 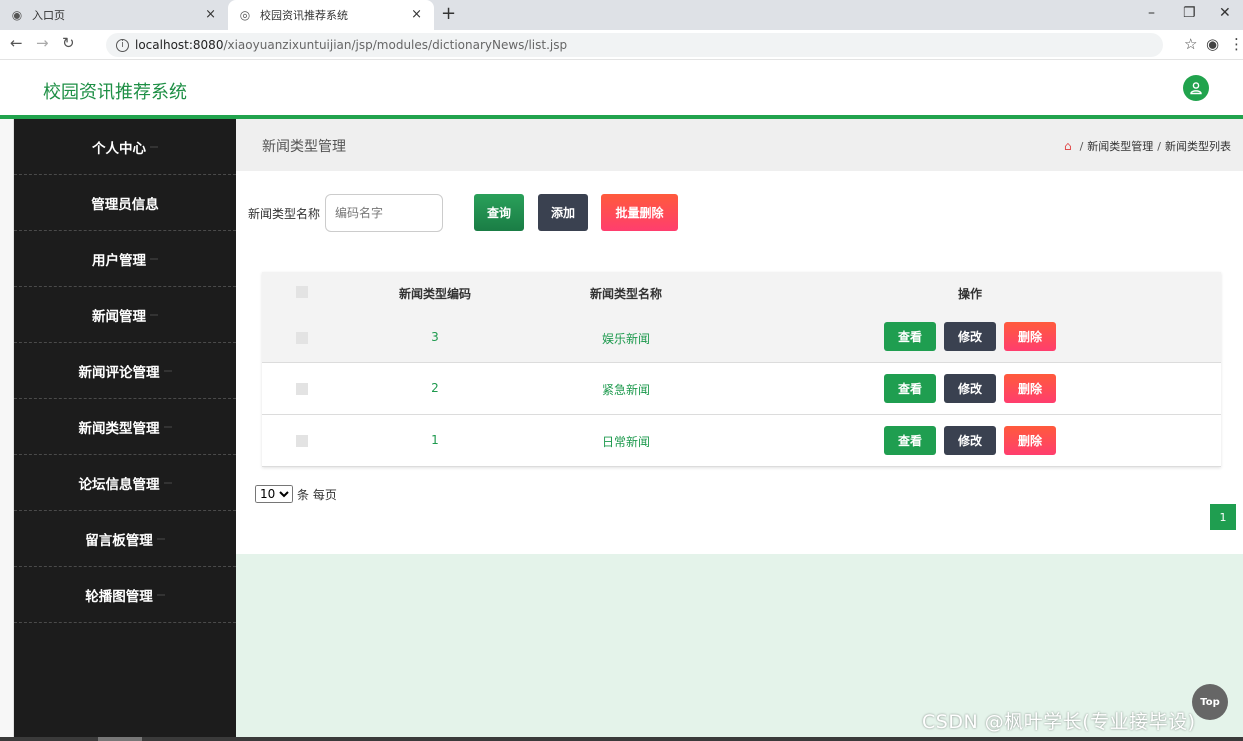 What do you see at coordinates (17, 15) in the screenshot?
I see `globe-icon: ◉` at bounding box center [17, 15].